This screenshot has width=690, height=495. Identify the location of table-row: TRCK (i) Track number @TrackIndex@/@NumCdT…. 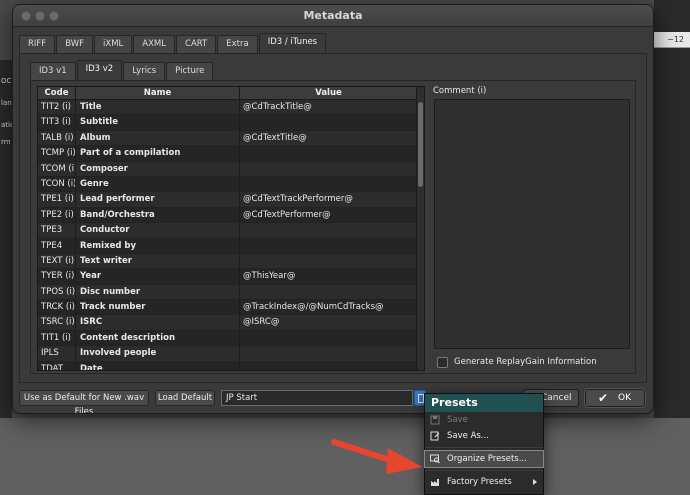
(231, 308).